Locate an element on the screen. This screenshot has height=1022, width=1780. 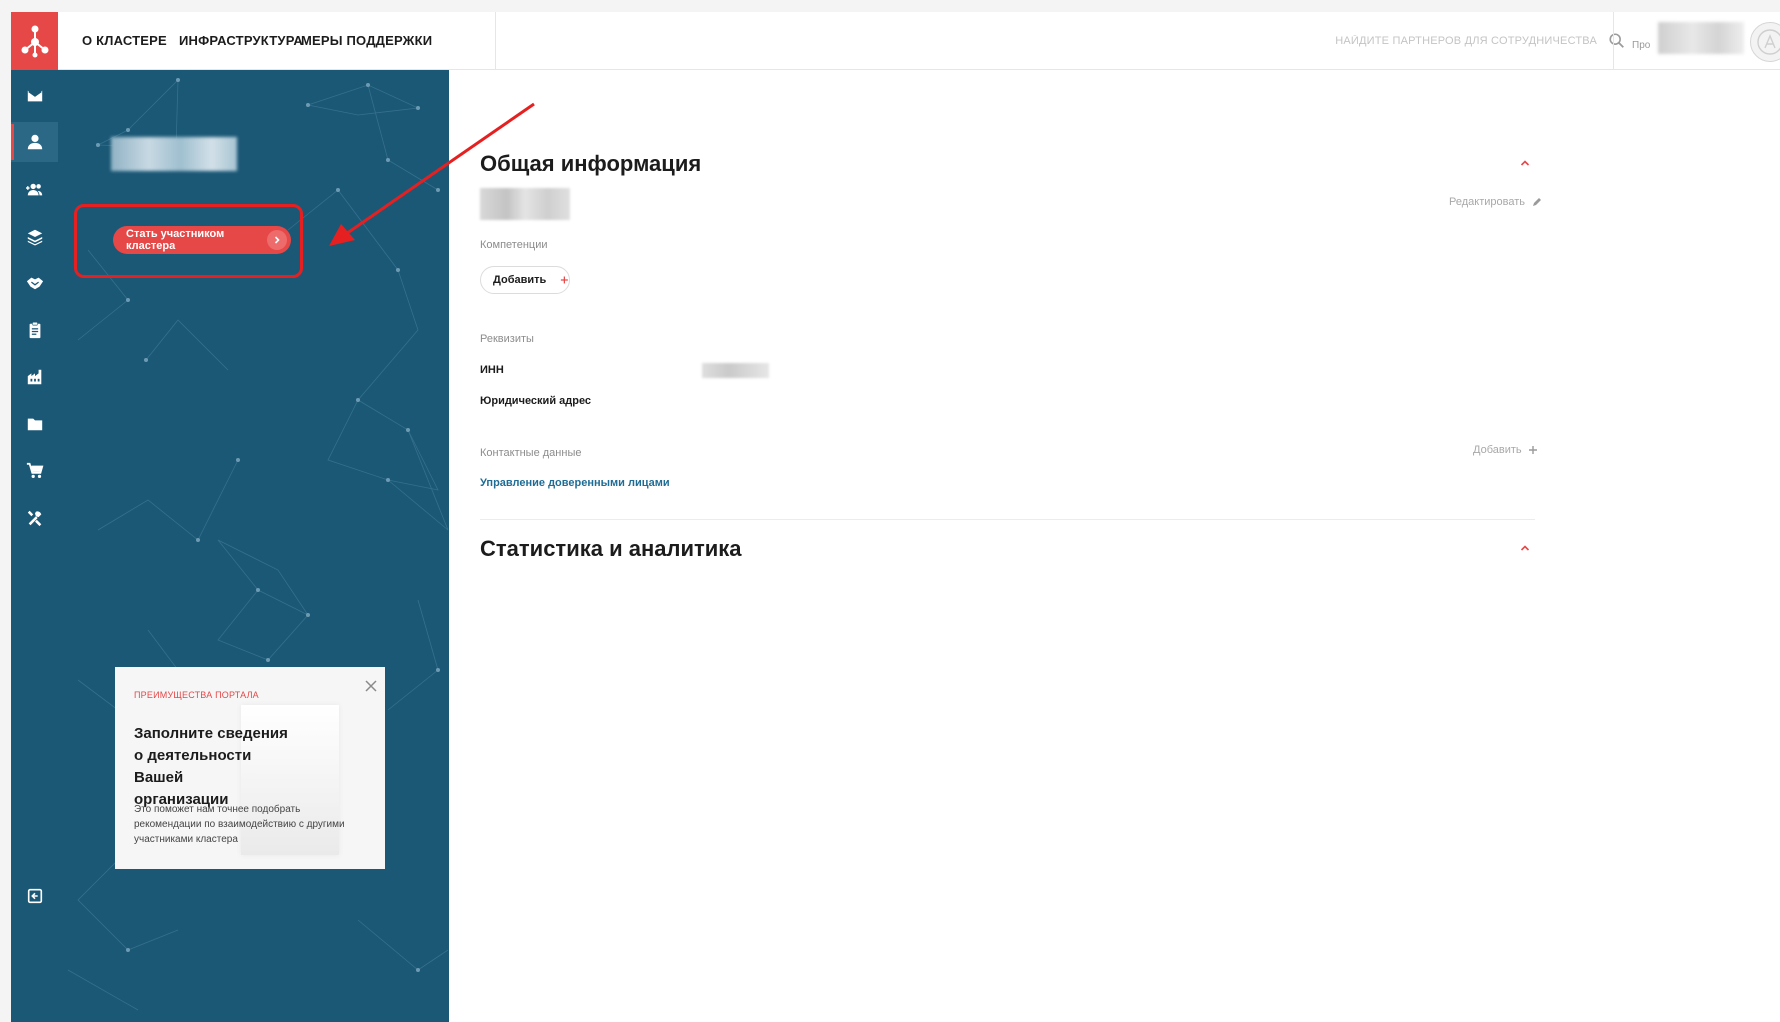
users-add-icon is located at coordinates (33, 189).